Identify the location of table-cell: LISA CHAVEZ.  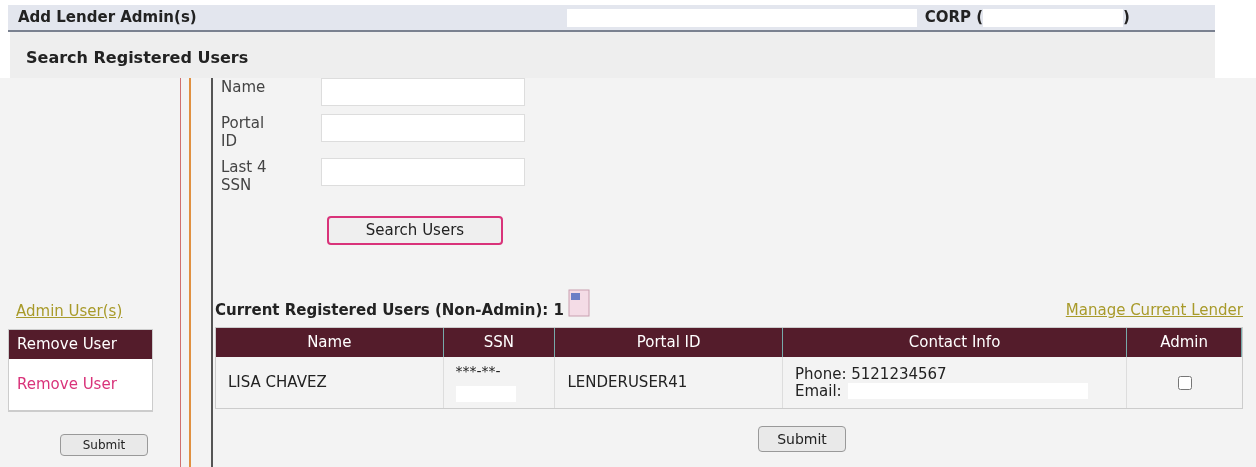
(330, 382).